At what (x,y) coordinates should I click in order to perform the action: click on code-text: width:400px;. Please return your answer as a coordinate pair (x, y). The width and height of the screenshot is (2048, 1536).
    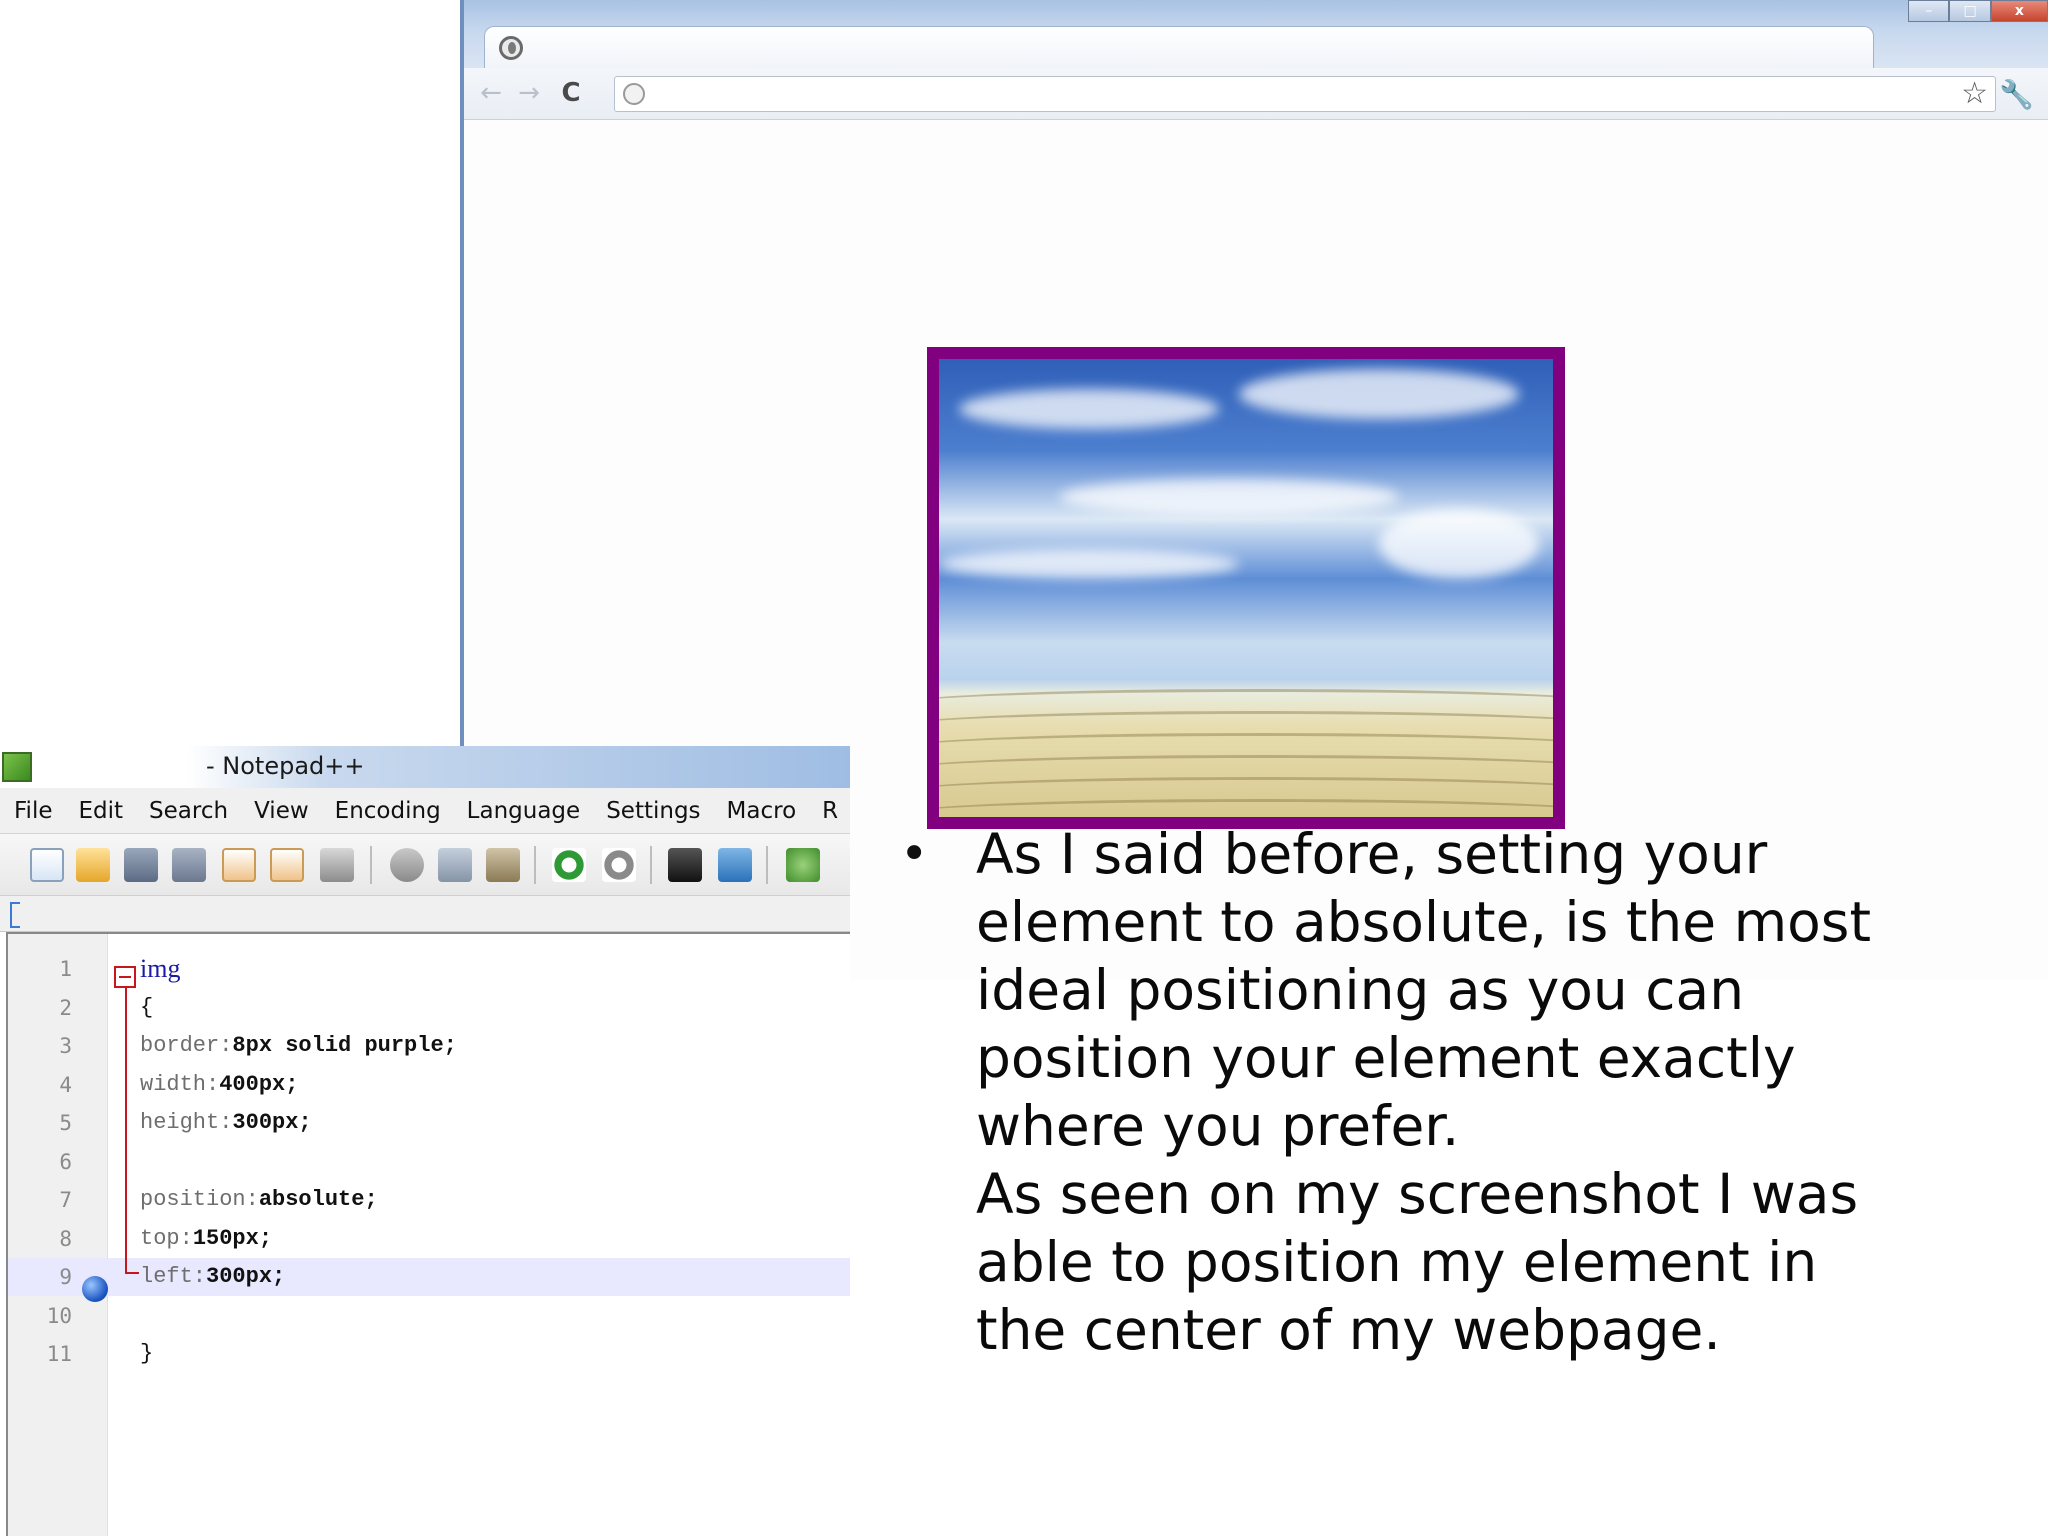
    Looking at the image, I should click on (219, 1085).